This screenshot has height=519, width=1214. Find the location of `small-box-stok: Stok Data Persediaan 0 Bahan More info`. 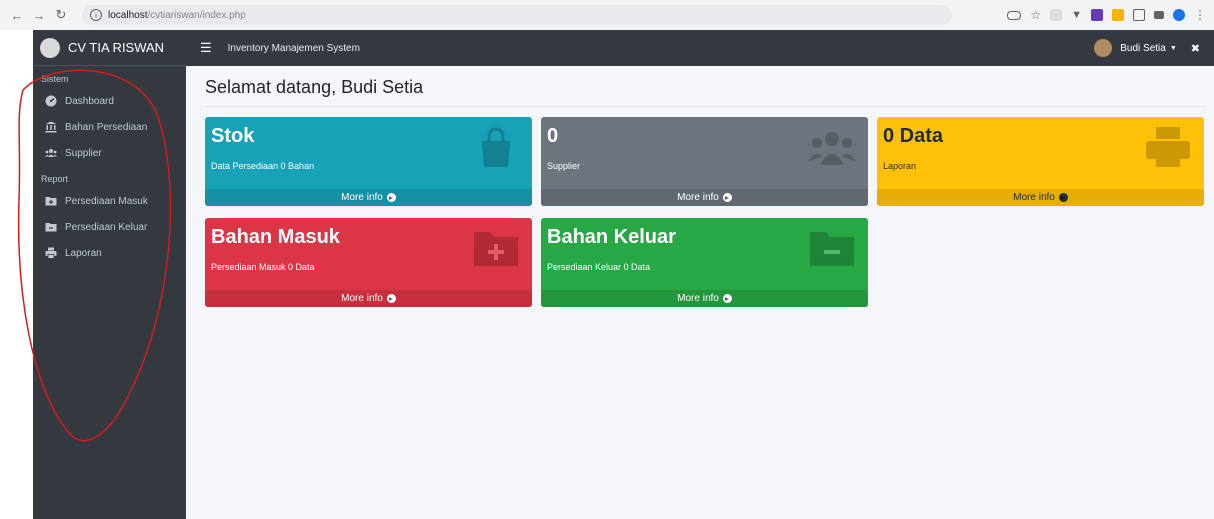

small-box-stok: Stok Data Persediaan 0 Bahan More info is located at coordinates (368, 161).